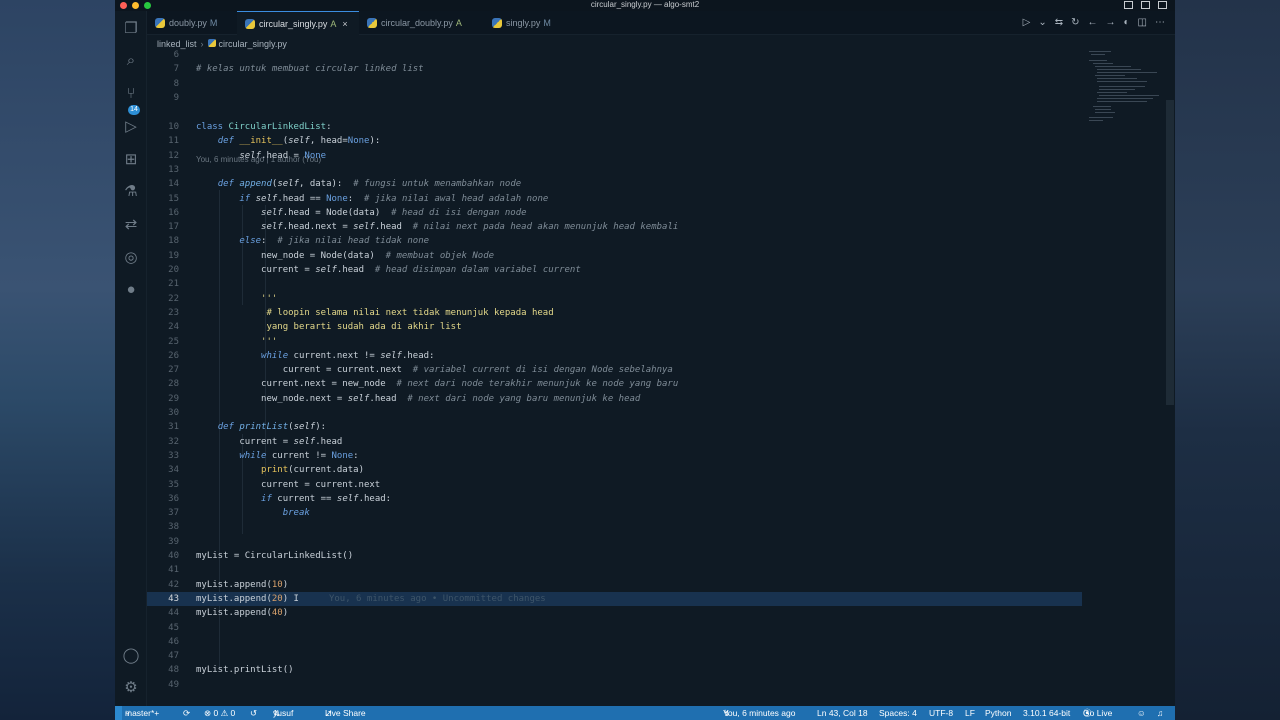  Describe the element at coordinates (1160, 713) in the screenshot. I see `notifications-bell-icon: ♫` at that location.